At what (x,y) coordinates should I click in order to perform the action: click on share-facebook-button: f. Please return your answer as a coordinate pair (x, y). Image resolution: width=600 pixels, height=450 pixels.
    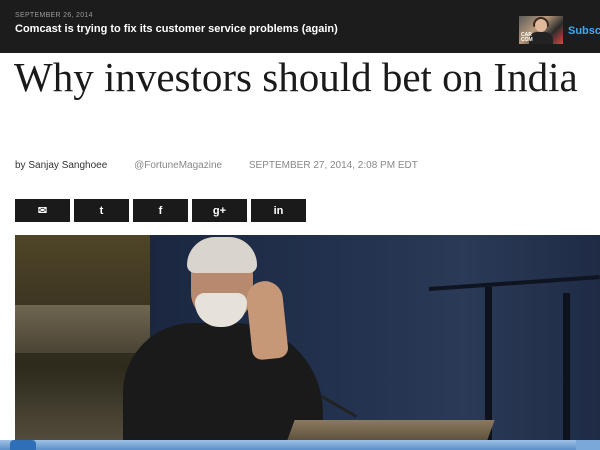
    Looking at the image, I should click on (160, 210).